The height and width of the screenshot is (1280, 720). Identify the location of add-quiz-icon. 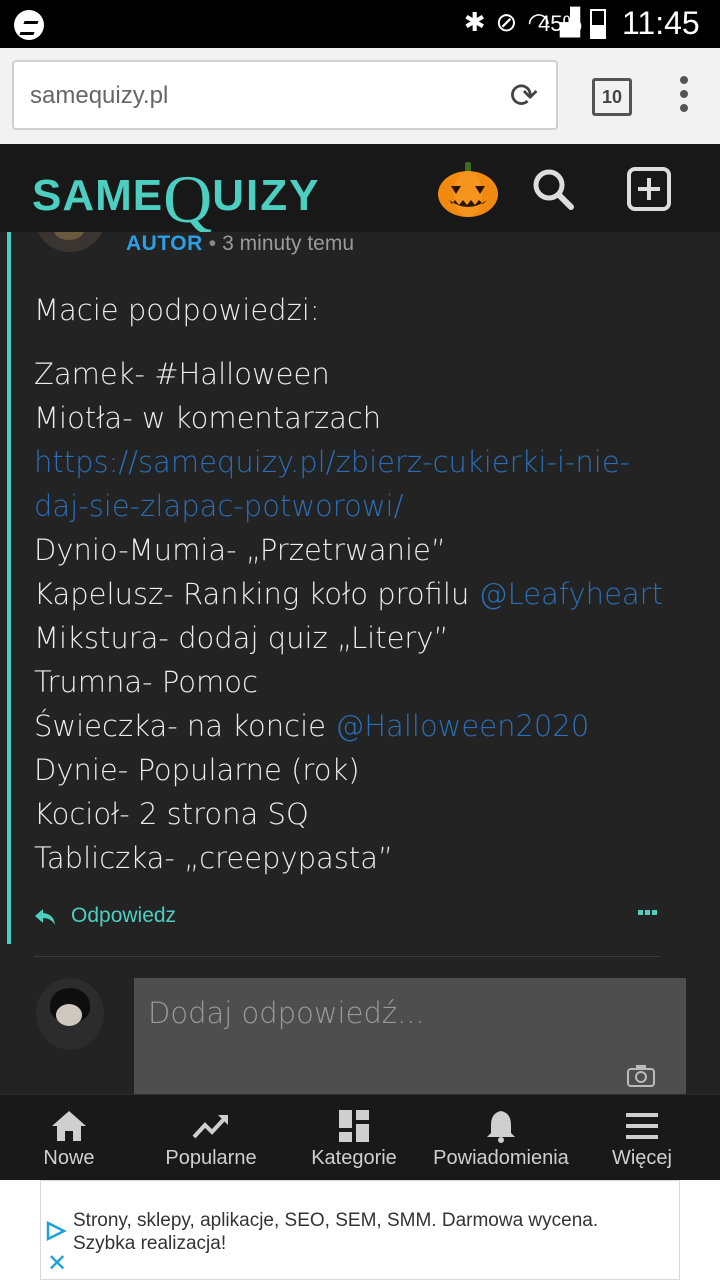
(649, 189).